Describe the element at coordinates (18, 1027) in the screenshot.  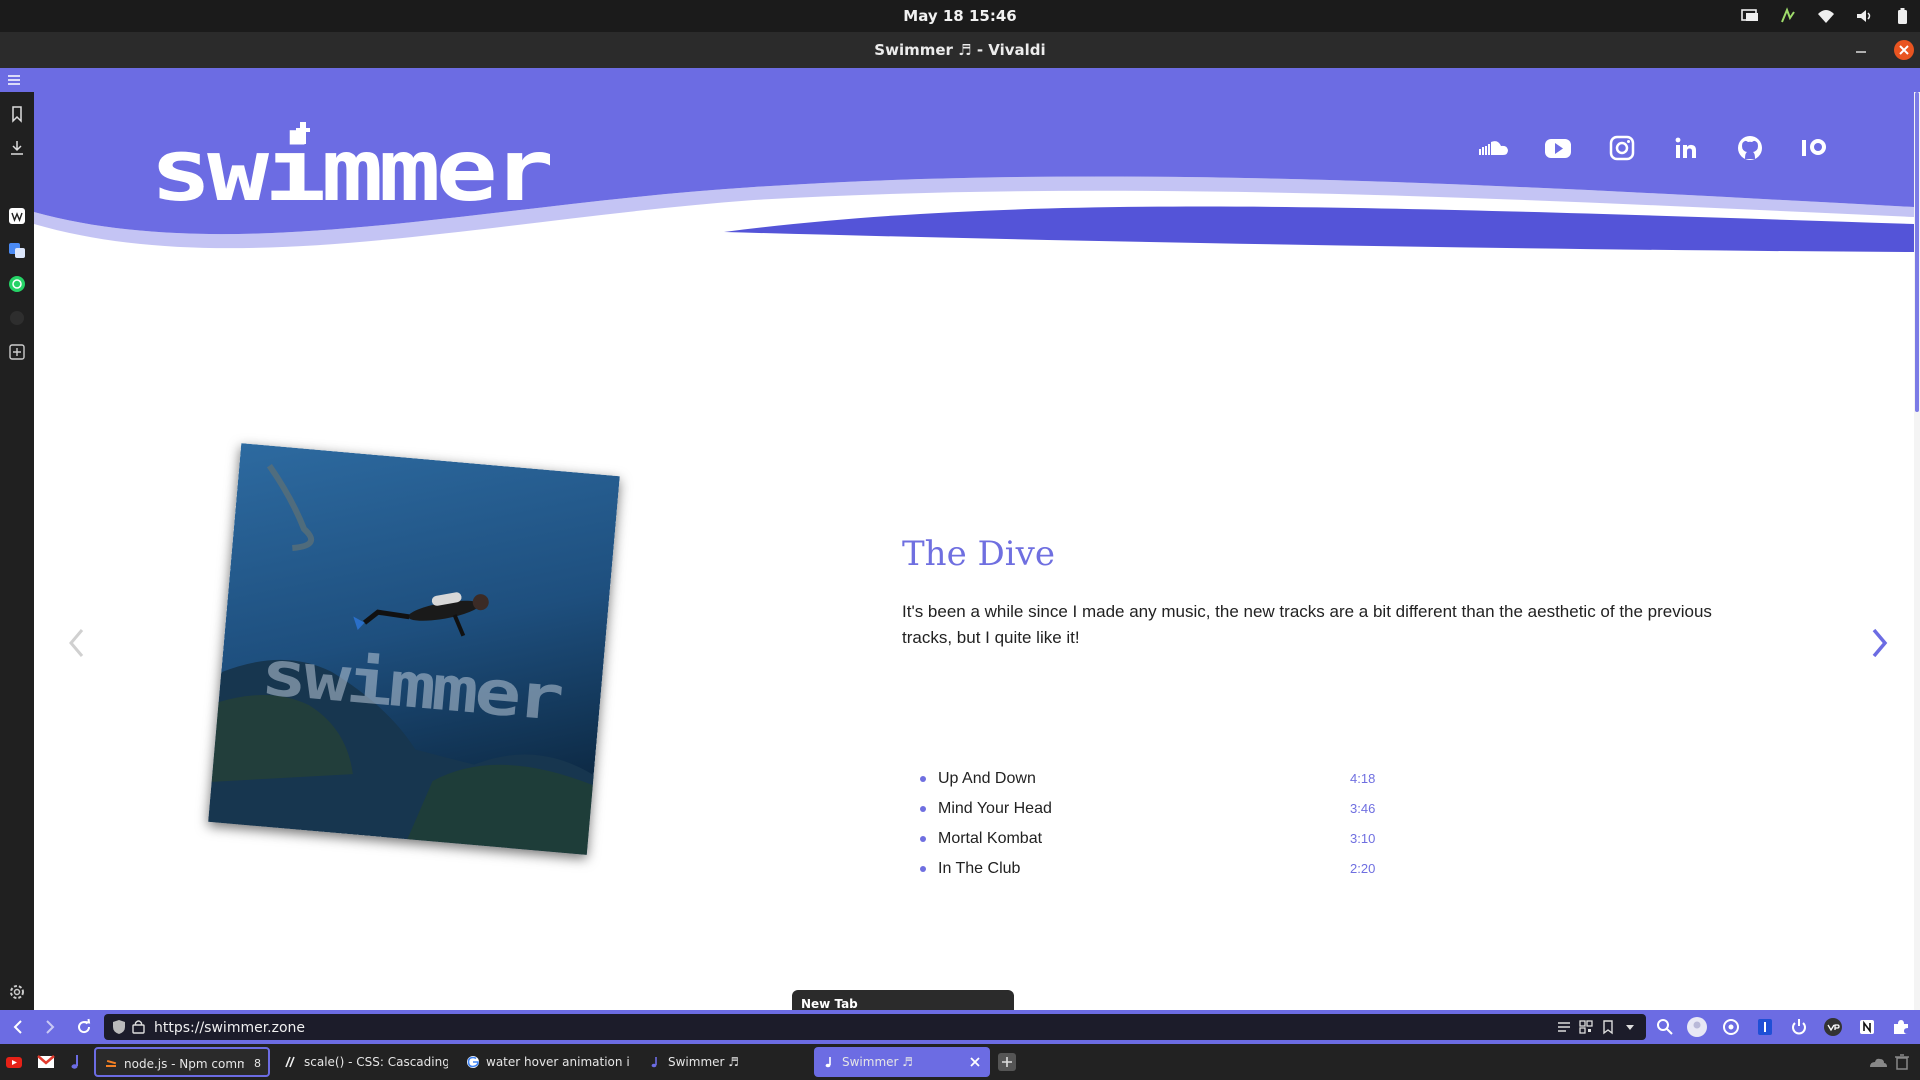
I see `back-arrow-icon` at that location.